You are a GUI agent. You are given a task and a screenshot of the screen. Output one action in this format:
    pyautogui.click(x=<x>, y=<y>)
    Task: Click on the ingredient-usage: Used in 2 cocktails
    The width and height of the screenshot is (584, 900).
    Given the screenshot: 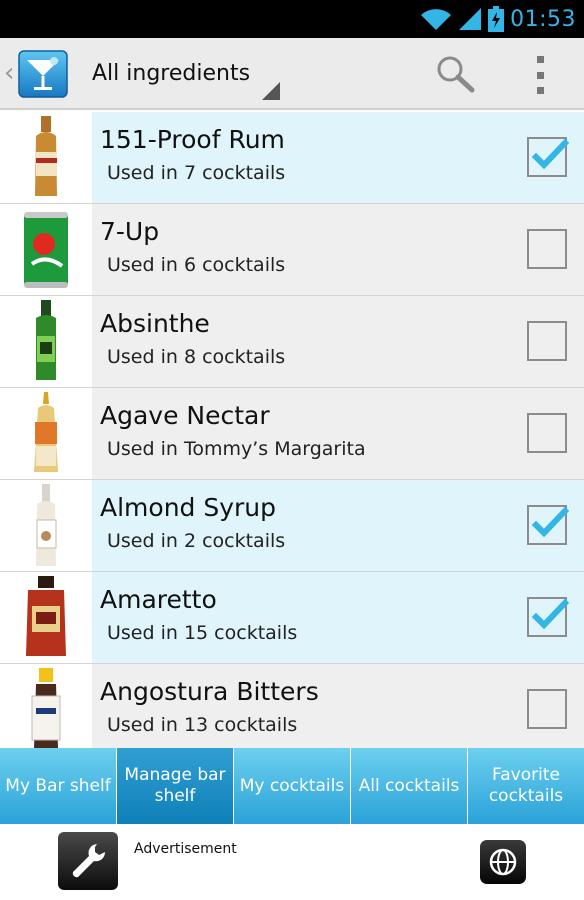 What is the action you would take?
    pyautogui.click(x=196, y=541)
    